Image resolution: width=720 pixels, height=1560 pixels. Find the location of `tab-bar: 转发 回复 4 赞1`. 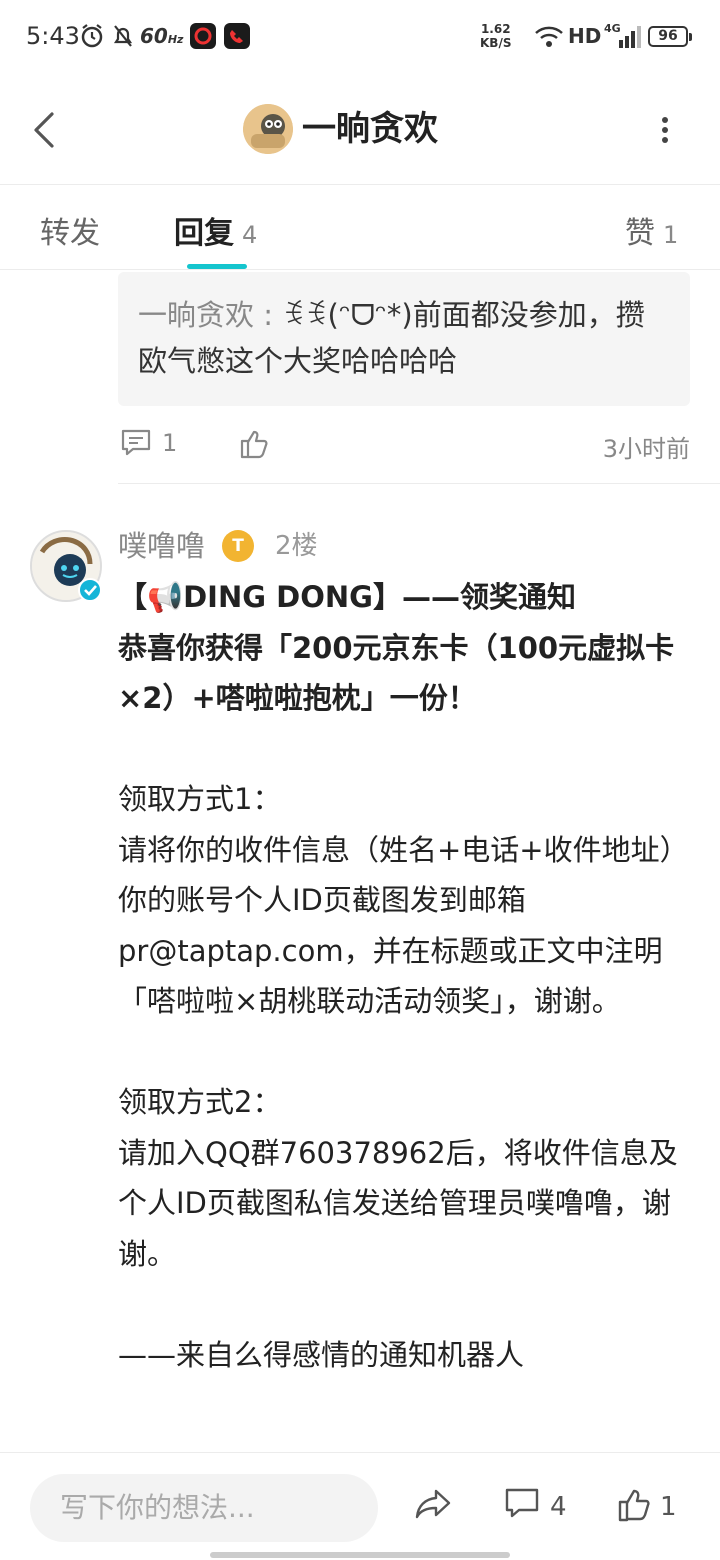

tab-bar: 转发 回复 4 赞1 is located at coordinates (360, 228).